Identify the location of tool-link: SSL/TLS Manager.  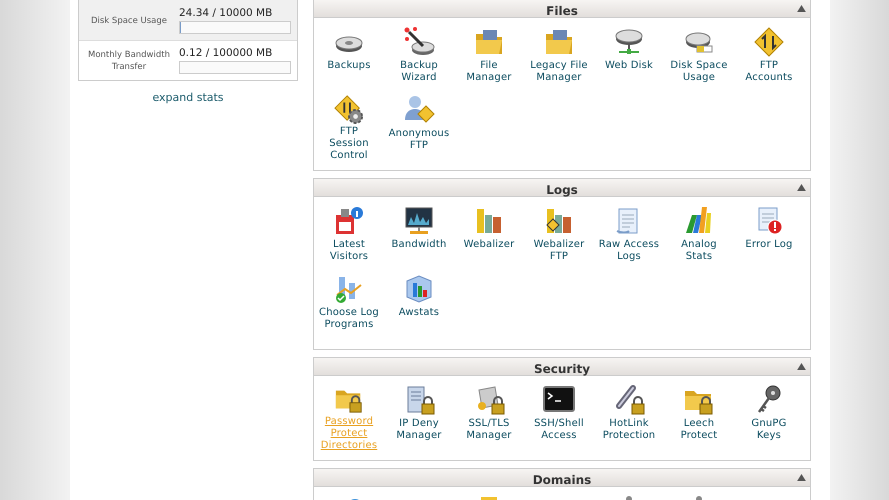
(489, 430).